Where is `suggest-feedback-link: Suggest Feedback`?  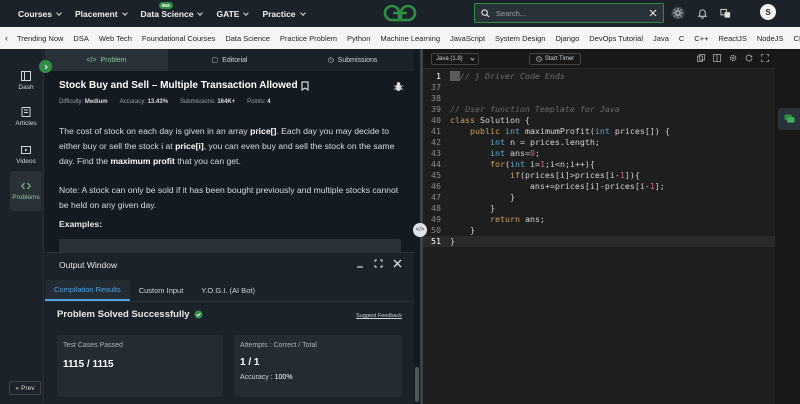 suggest-feedback-link: Suggest Feedback is located at coordinates (379, 316).